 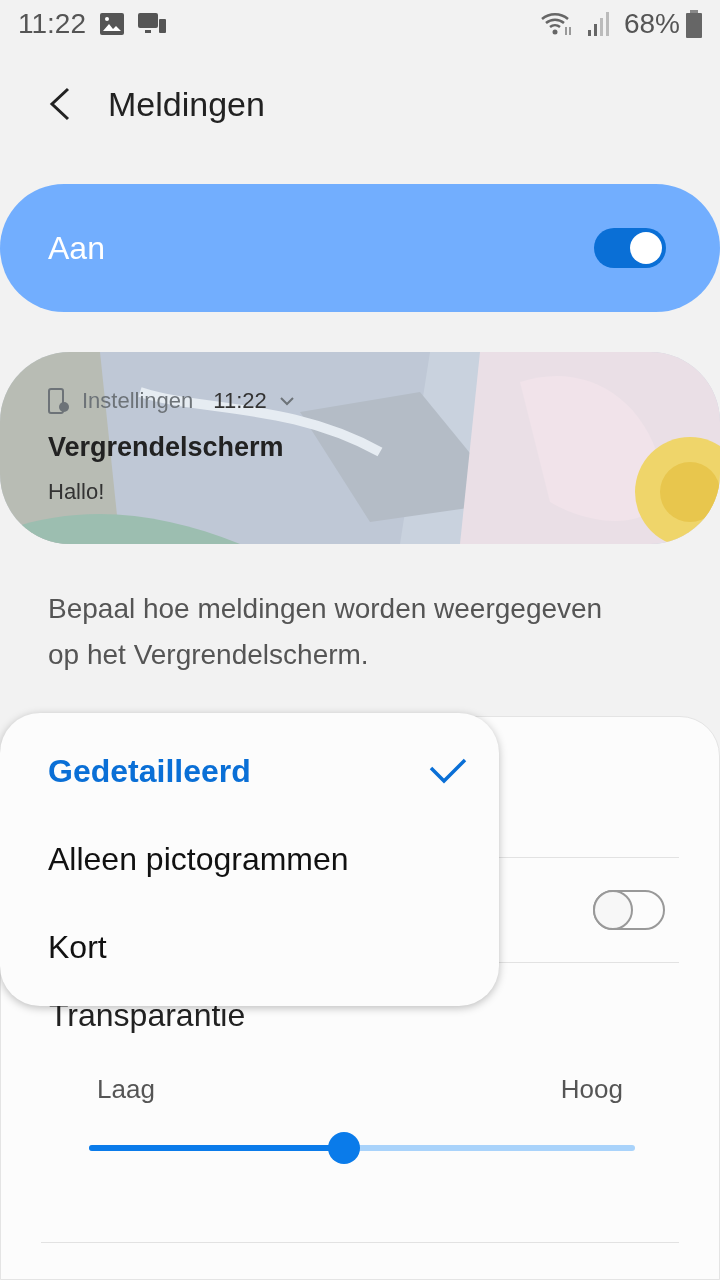 I want to click on check-icon, so click(x=448, y=771).